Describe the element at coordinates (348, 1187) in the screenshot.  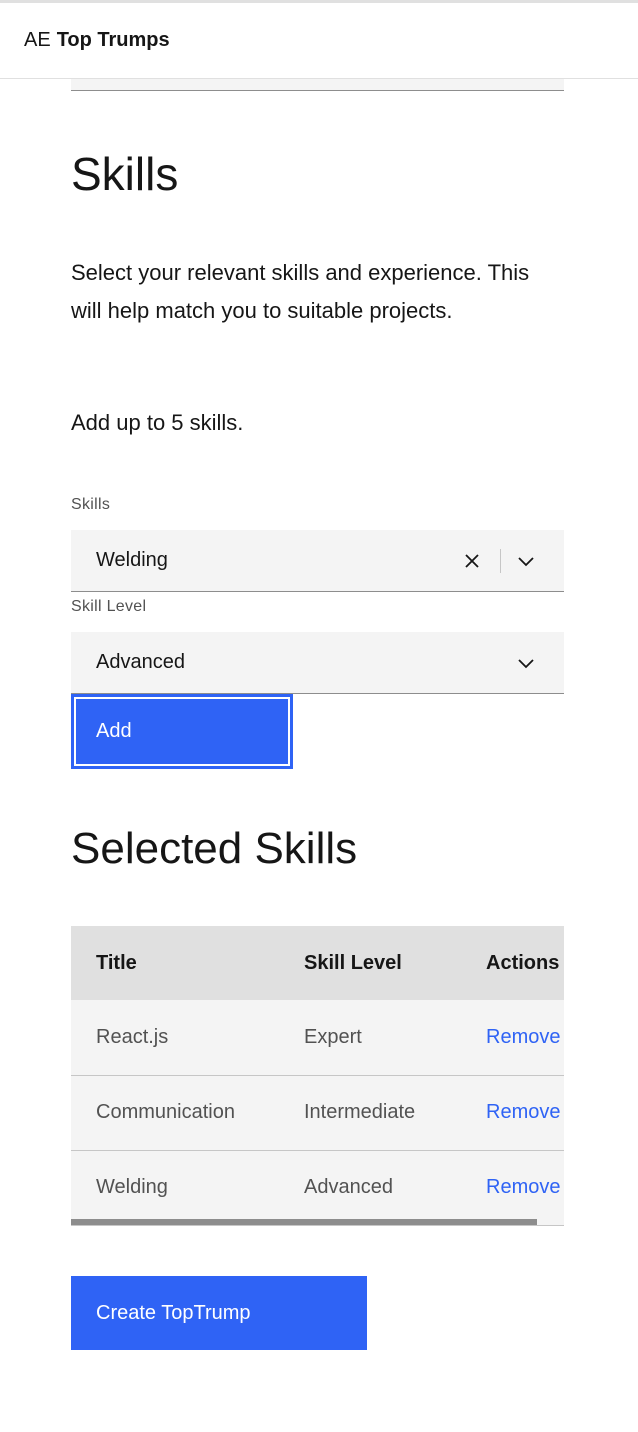
I see `skill-level-cell: Advanced` at that location.